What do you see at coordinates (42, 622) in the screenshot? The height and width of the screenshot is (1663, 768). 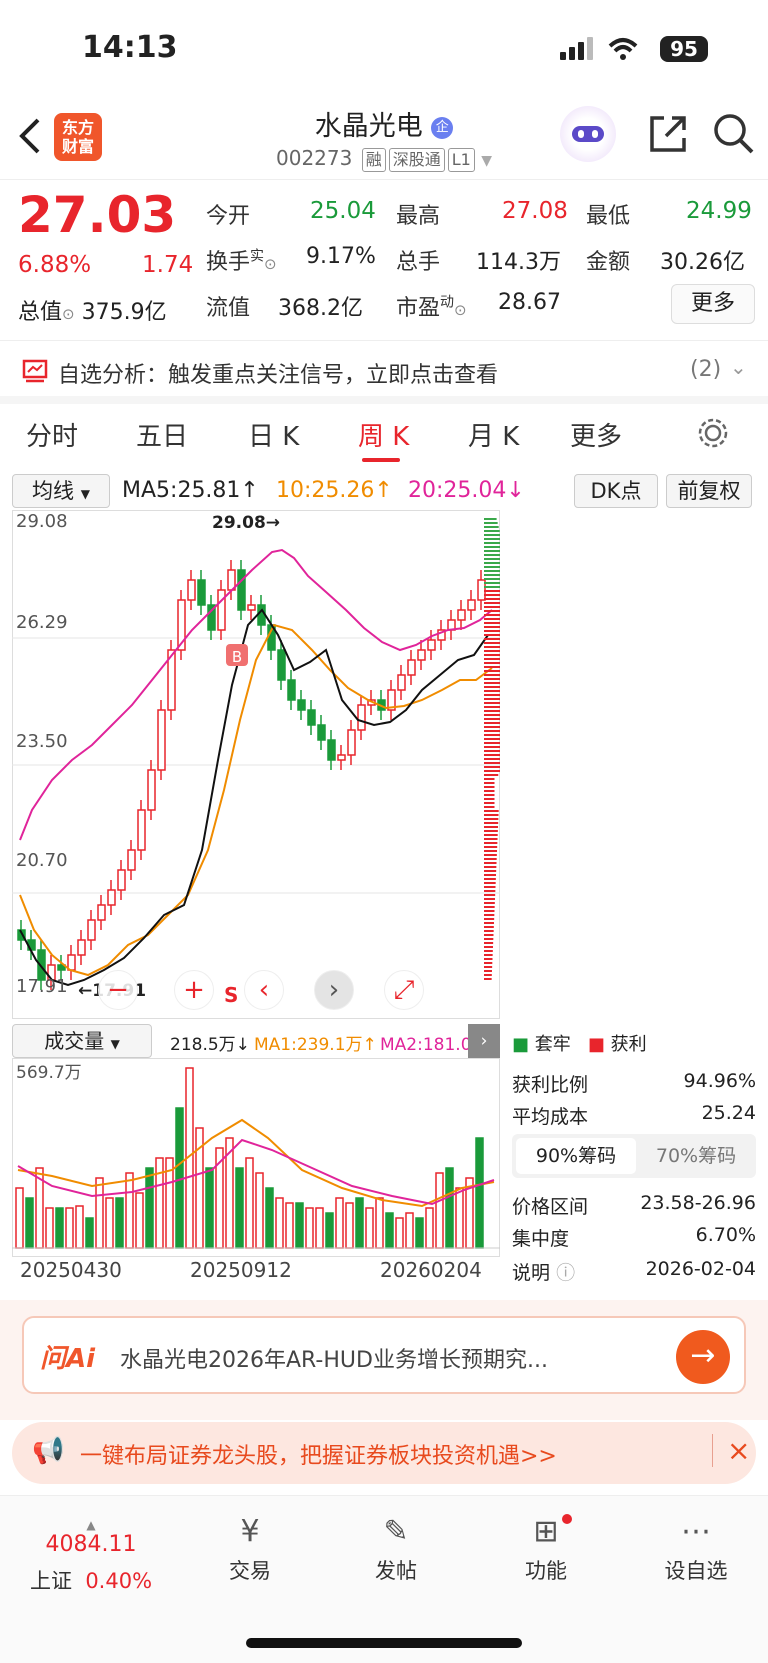 I see `y-tick-2: 26.29` at bounding box center [42, 622].